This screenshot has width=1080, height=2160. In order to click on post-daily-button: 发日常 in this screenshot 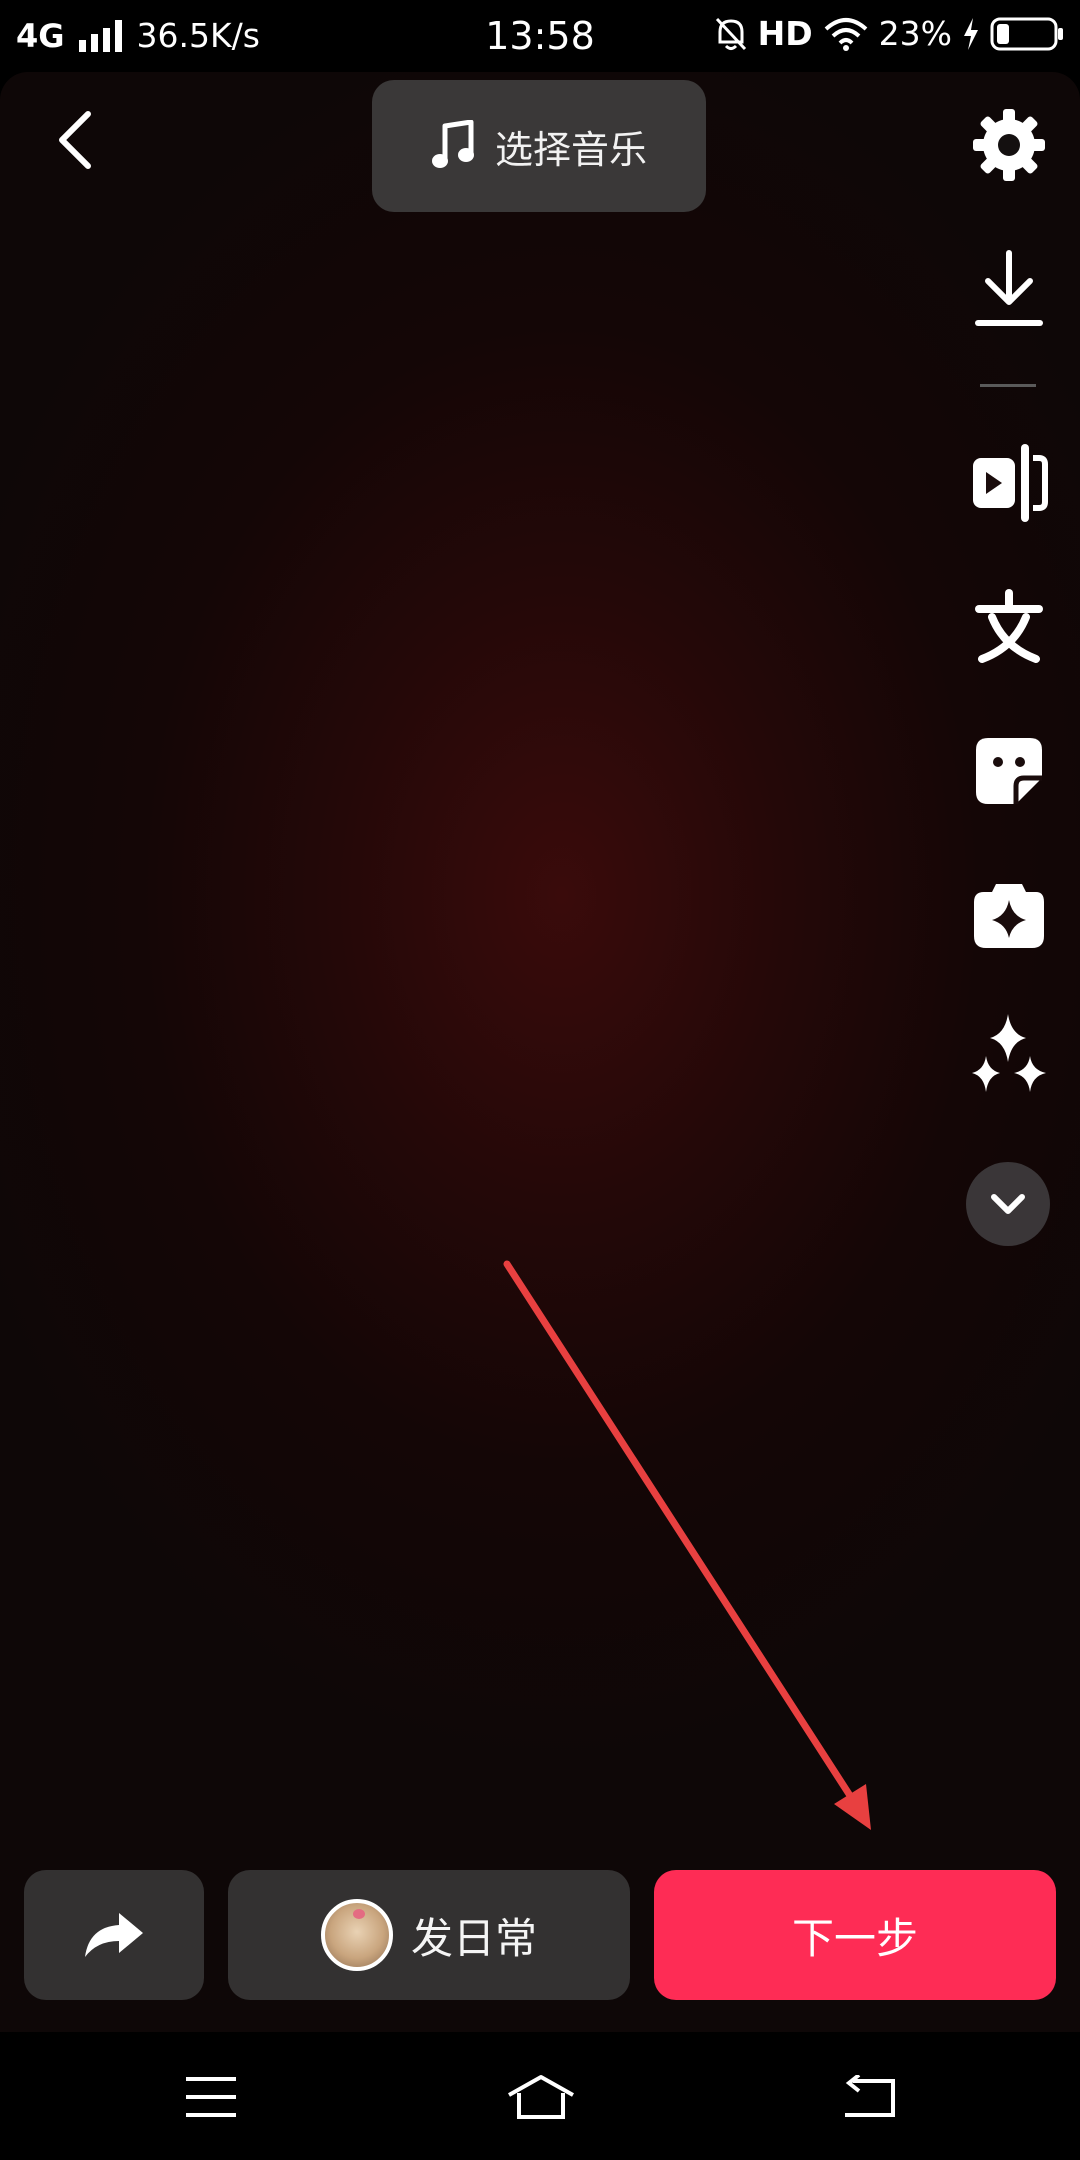, I will do `click(429, 1935)`.